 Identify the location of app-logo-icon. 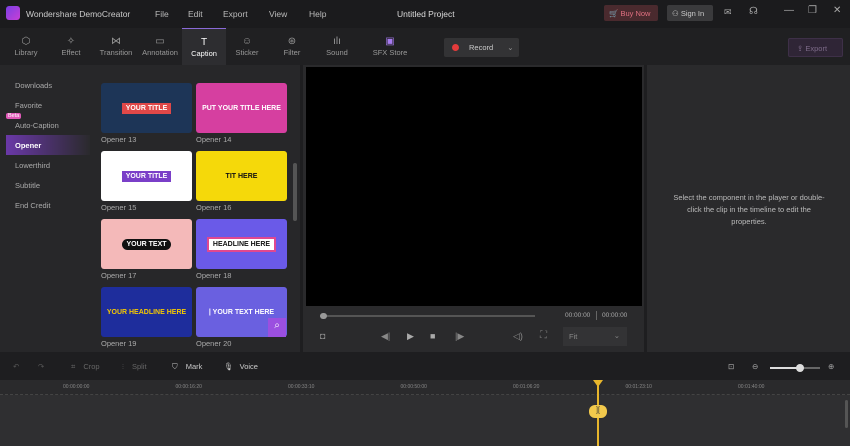
(13, 13).